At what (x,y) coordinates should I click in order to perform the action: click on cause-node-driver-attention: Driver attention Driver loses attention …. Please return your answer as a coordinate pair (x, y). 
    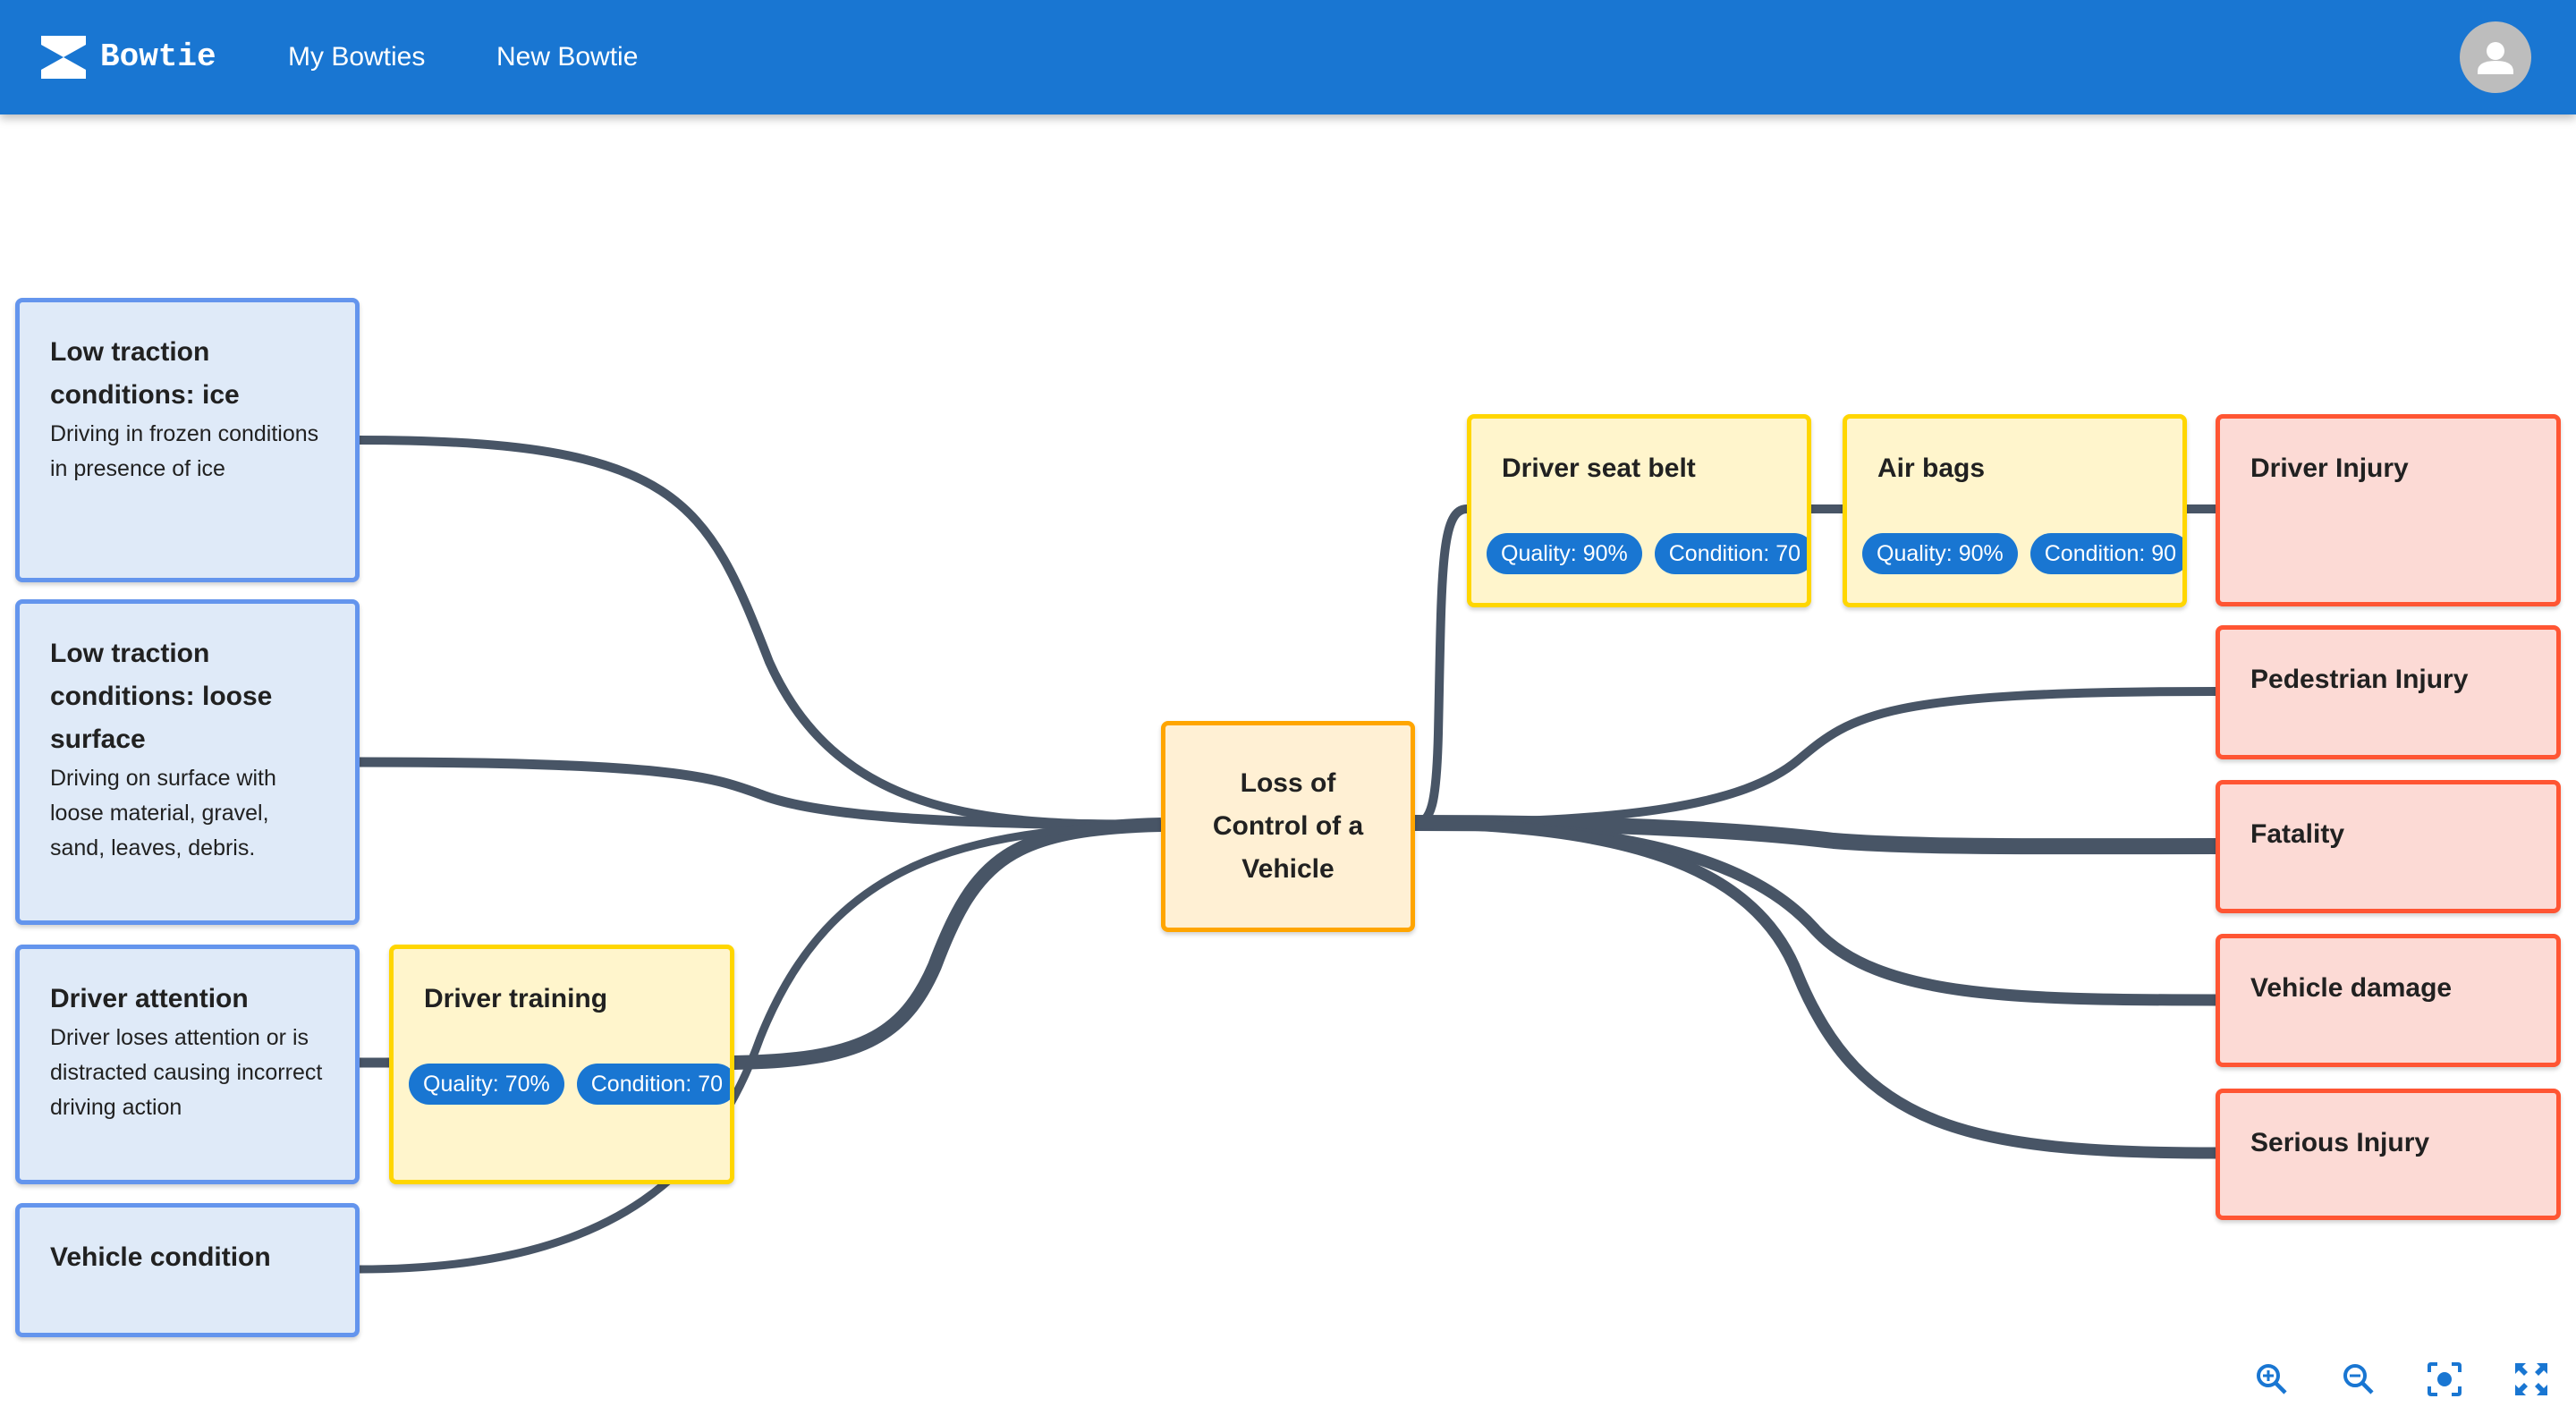
    Looking at the image, I should click on (187, 1064).